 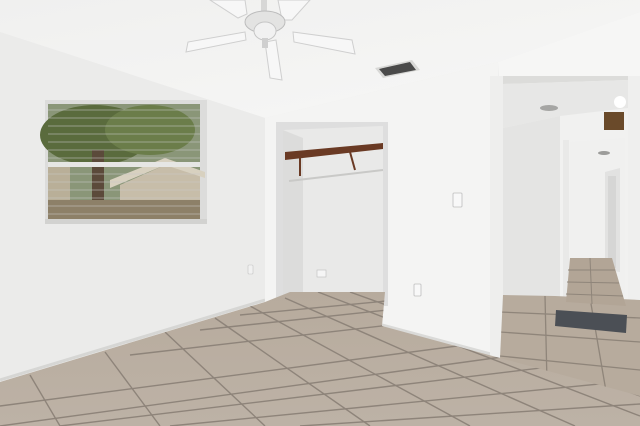 What do you see at coordinates (549, 108) in the screenshot?
I see `ceiling-light-icon` at bounding box center [549, 108].